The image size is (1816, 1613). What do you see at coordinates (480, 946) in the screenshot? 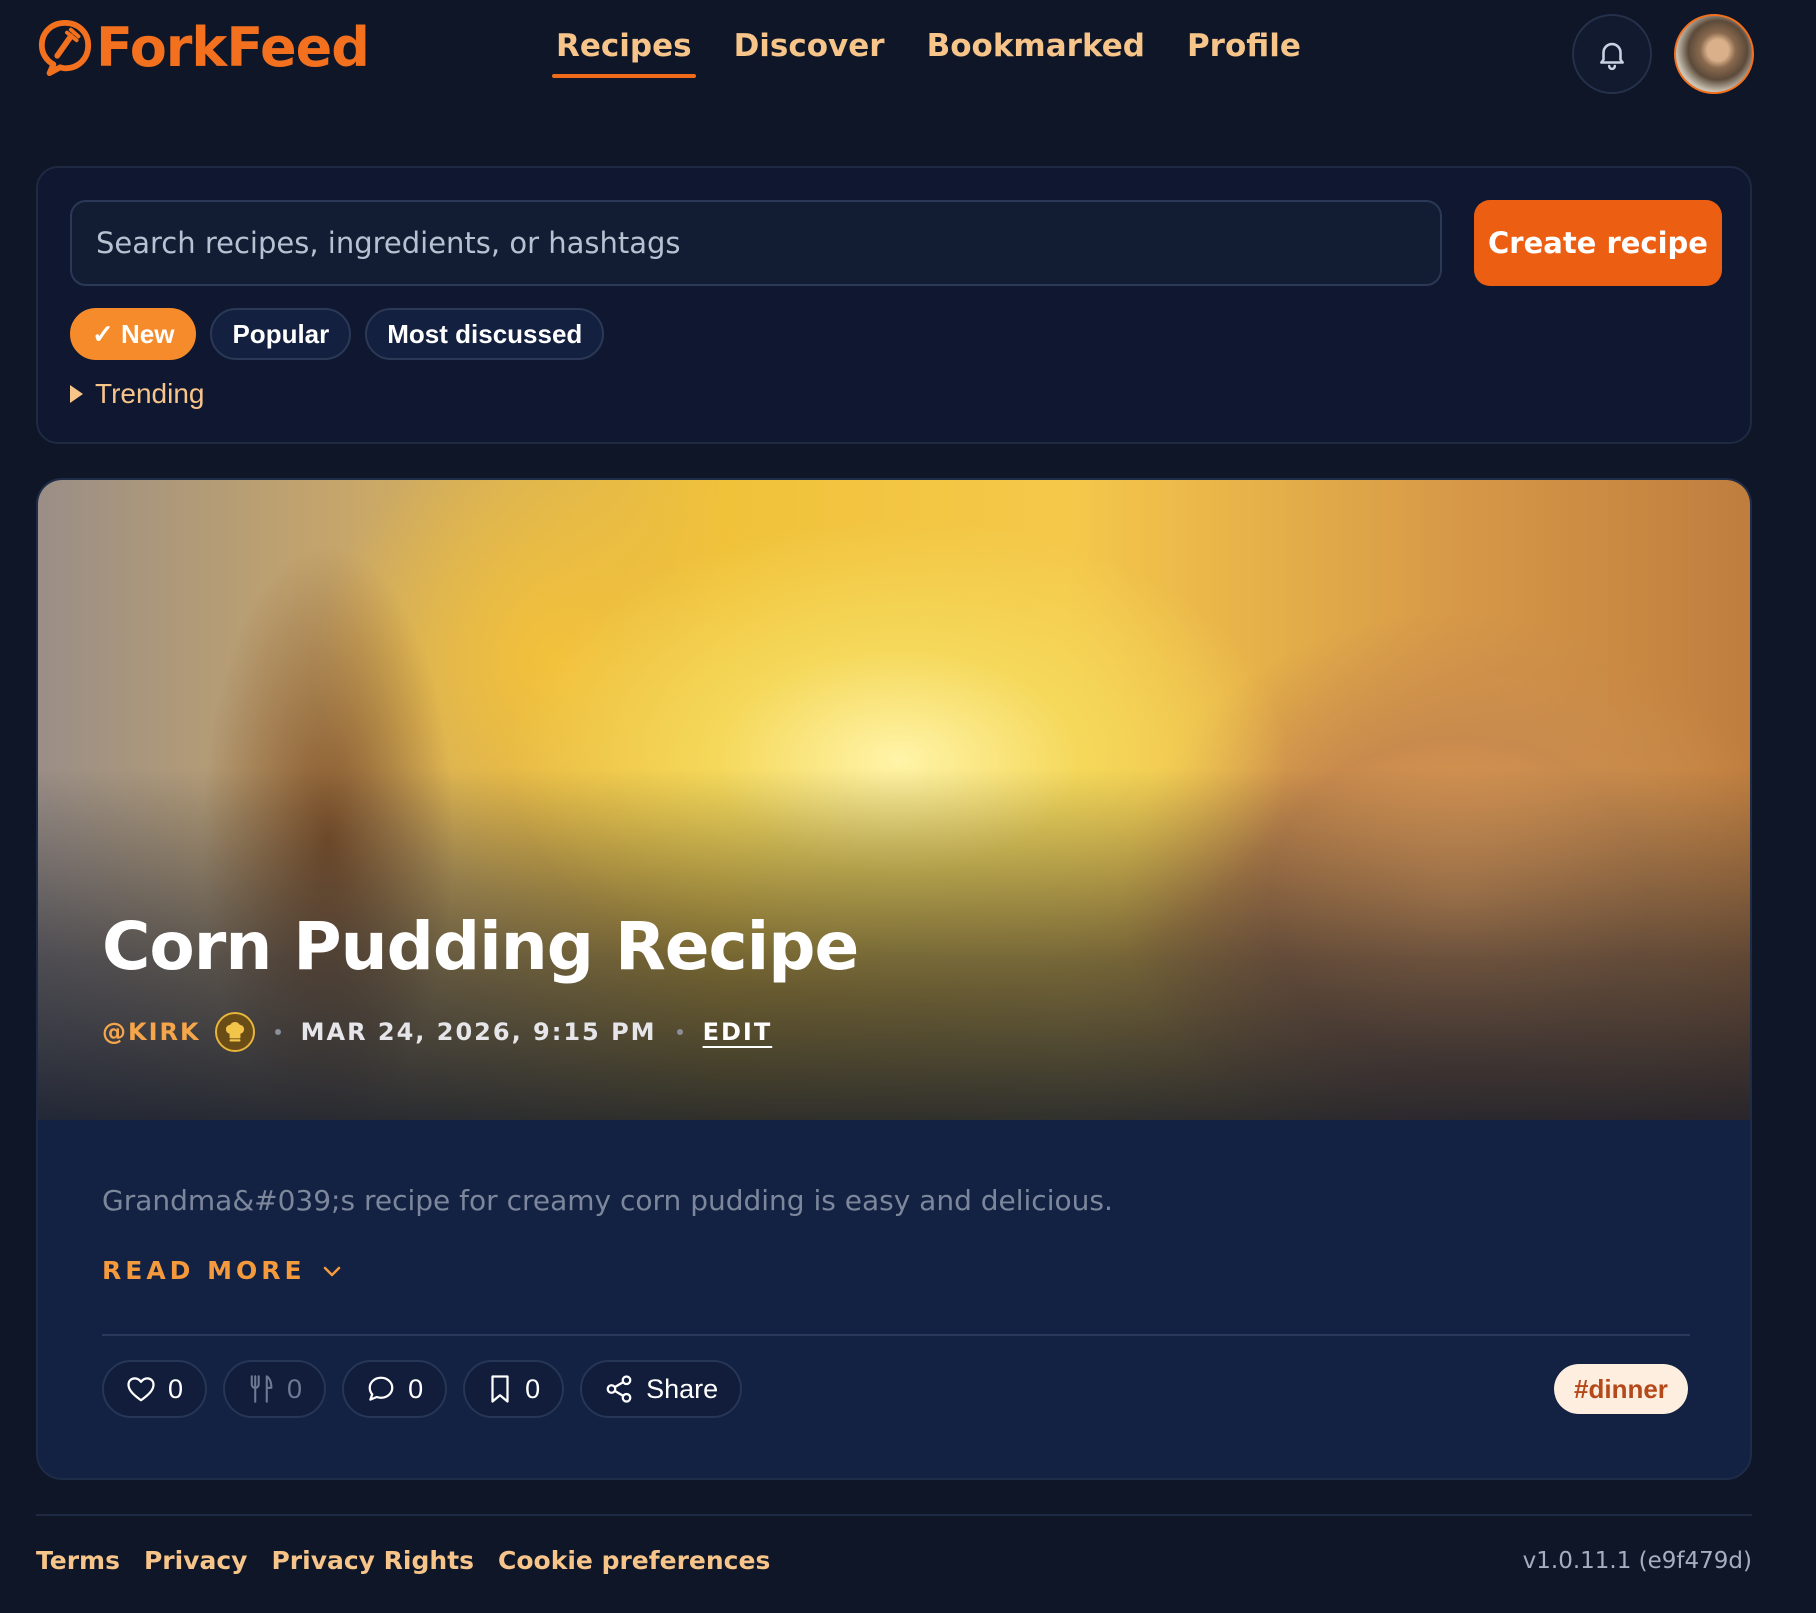
I see `recipe-title: Corn Pudding Recipe` at bounding box center [480, 946].